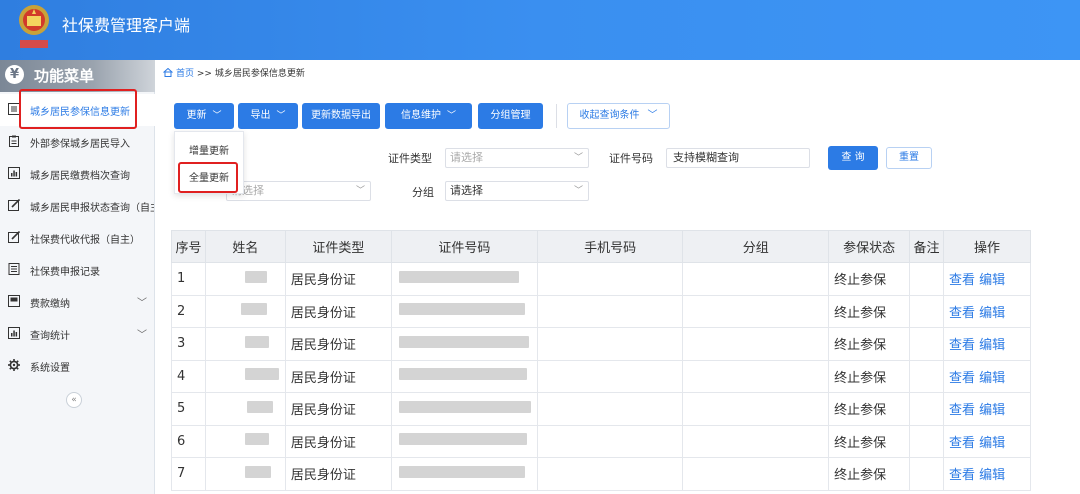 The height and width of the screenshot is (494, 1080). I want to click on sidebar-item-declare-status: 城乡居民申报状态查询（自主, so click(77, 206).